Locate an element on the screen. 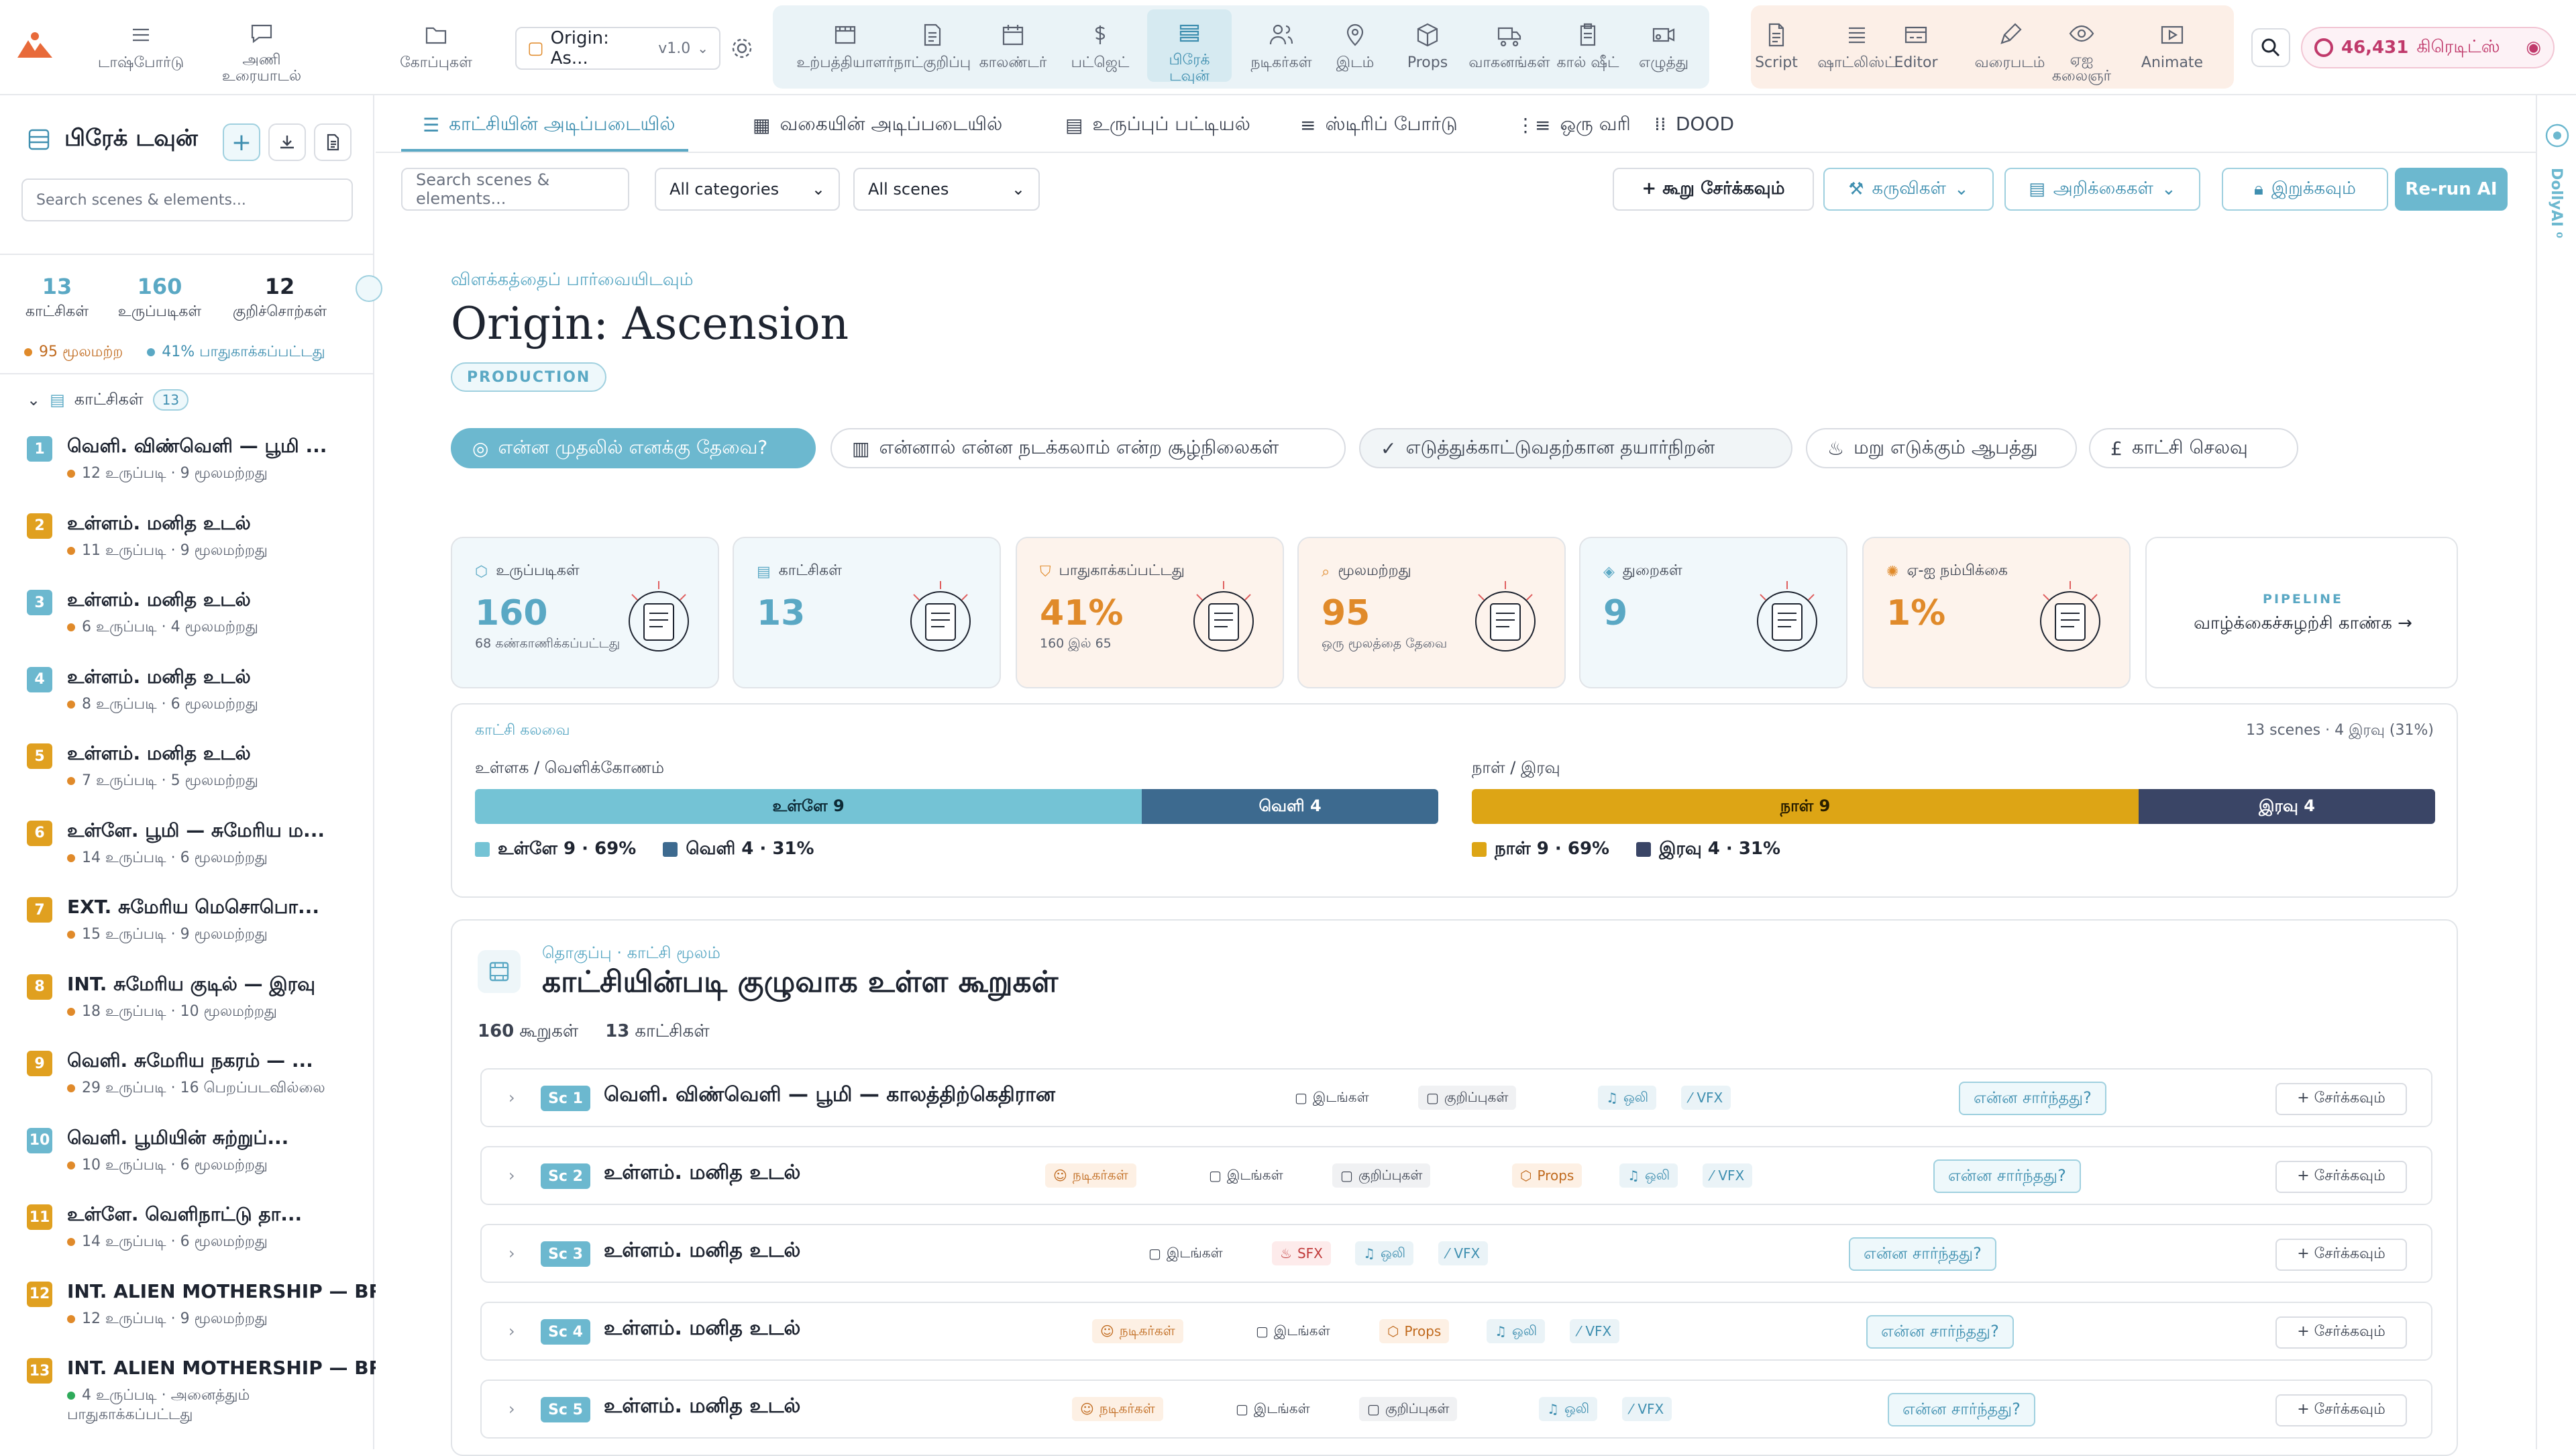  lock-button: 🔒︎ இறுக்கவும் is located at coordinates (2305, 190).